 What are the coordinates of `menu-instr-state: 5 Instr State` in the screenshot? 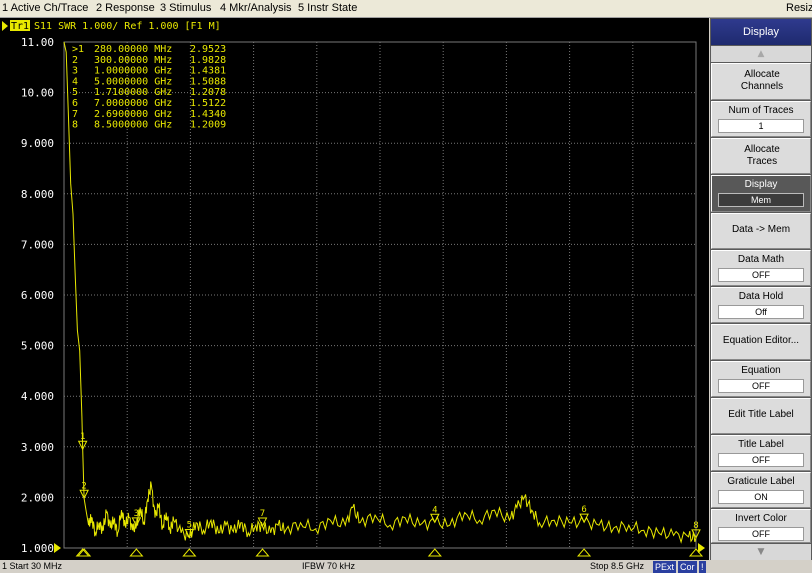 It's located at (327, 8).